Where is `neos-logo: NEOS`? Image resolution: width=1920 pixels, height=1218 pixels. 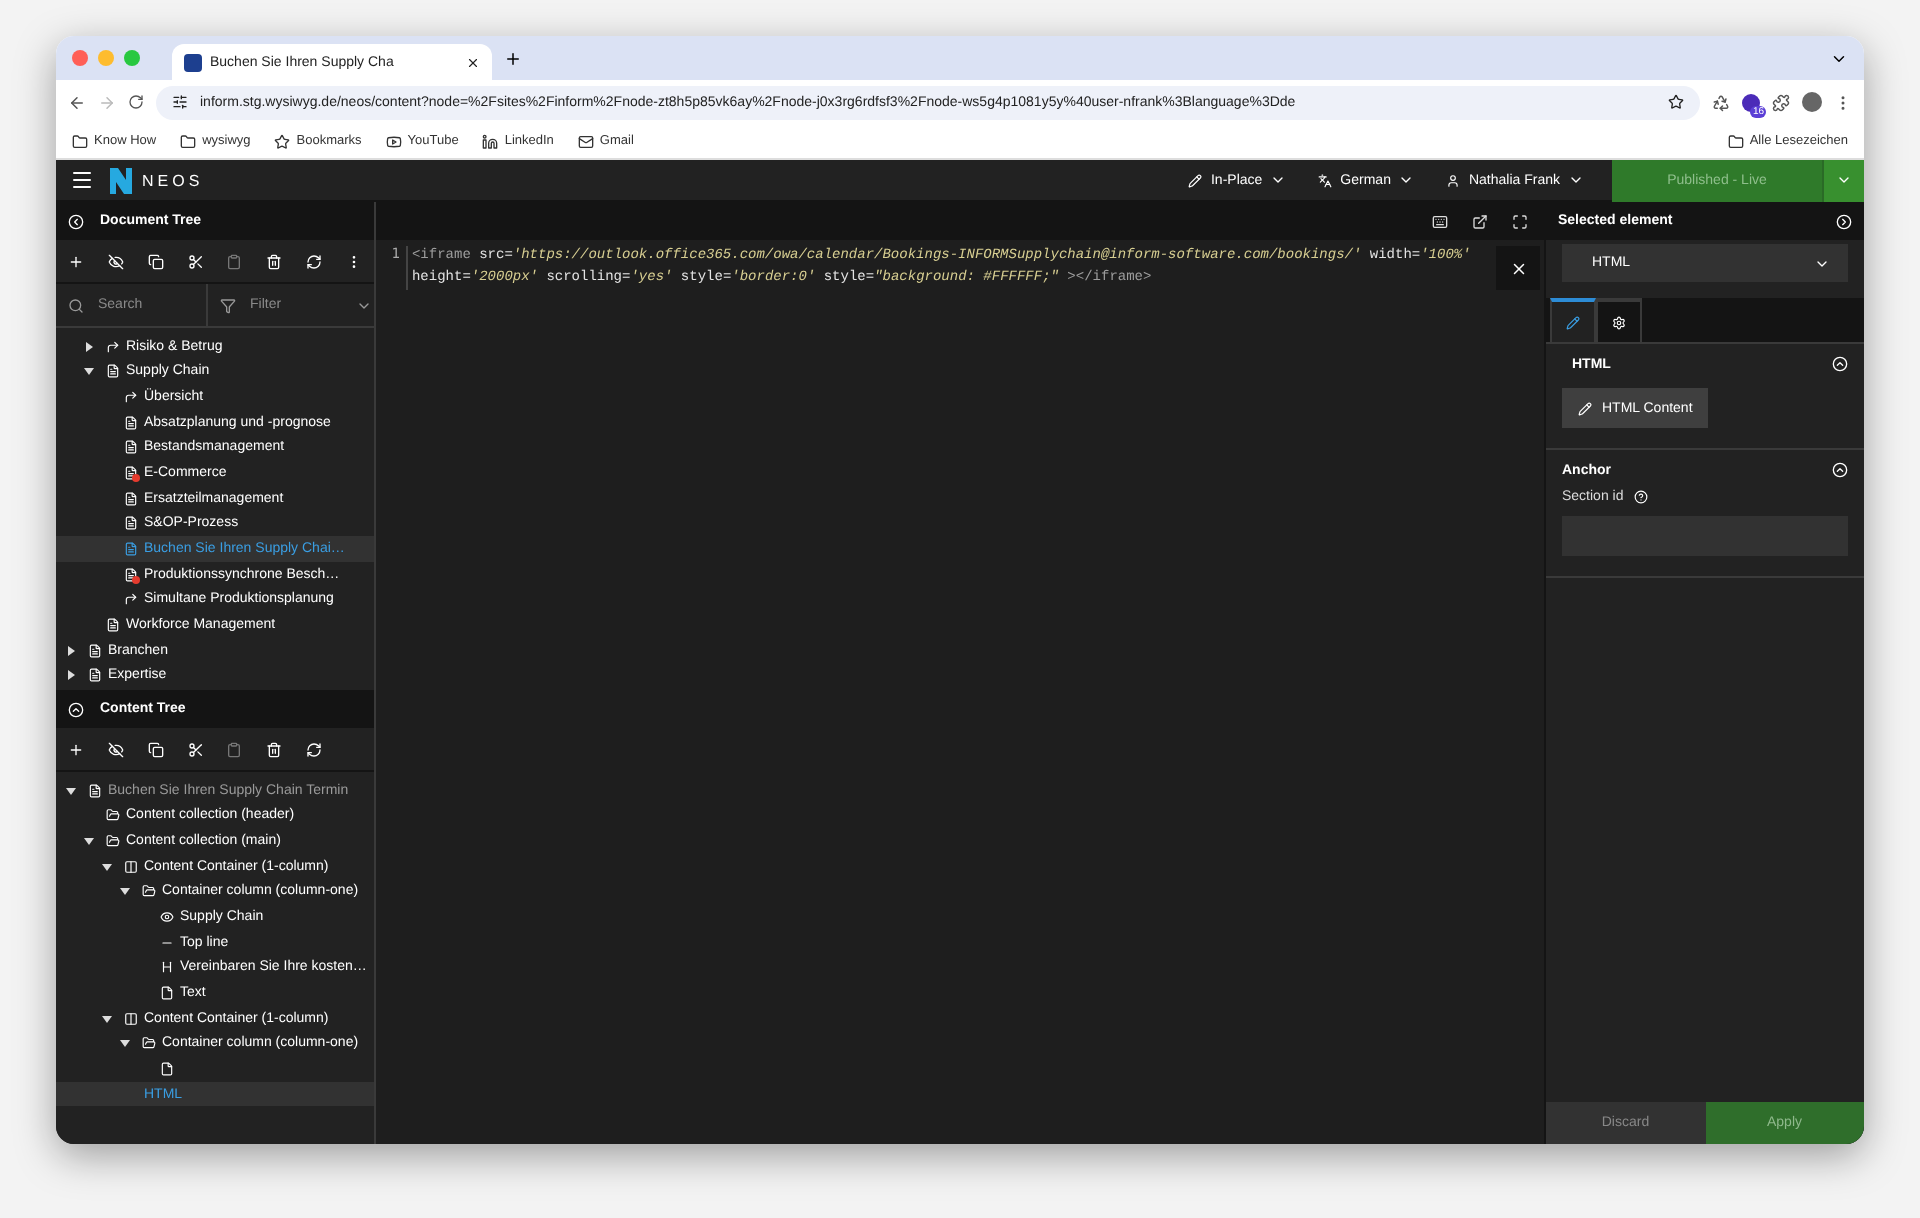
neos-logo: NEOS is located at coordinates (157, 180).